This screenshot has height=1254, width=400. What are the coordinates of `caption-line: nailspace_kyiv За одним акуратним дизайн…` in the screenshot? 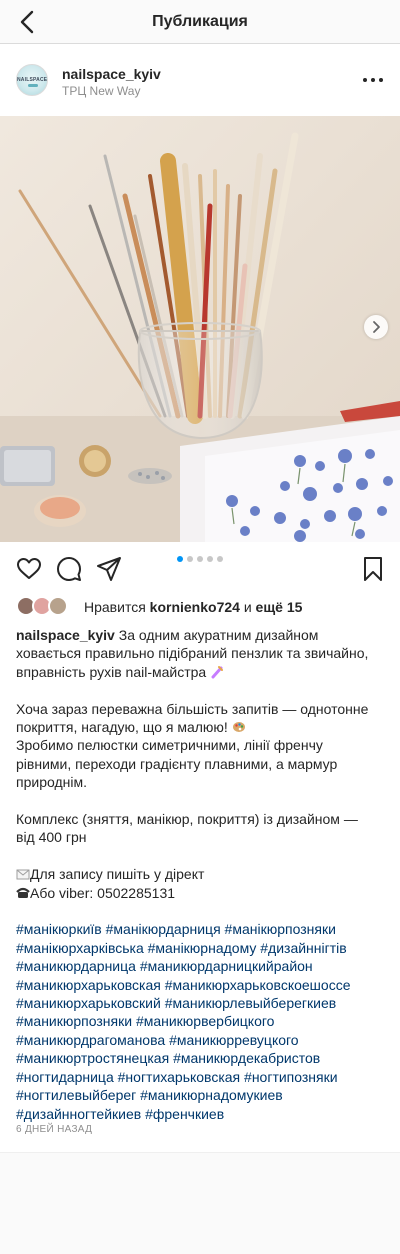 It's located at (201, 635).